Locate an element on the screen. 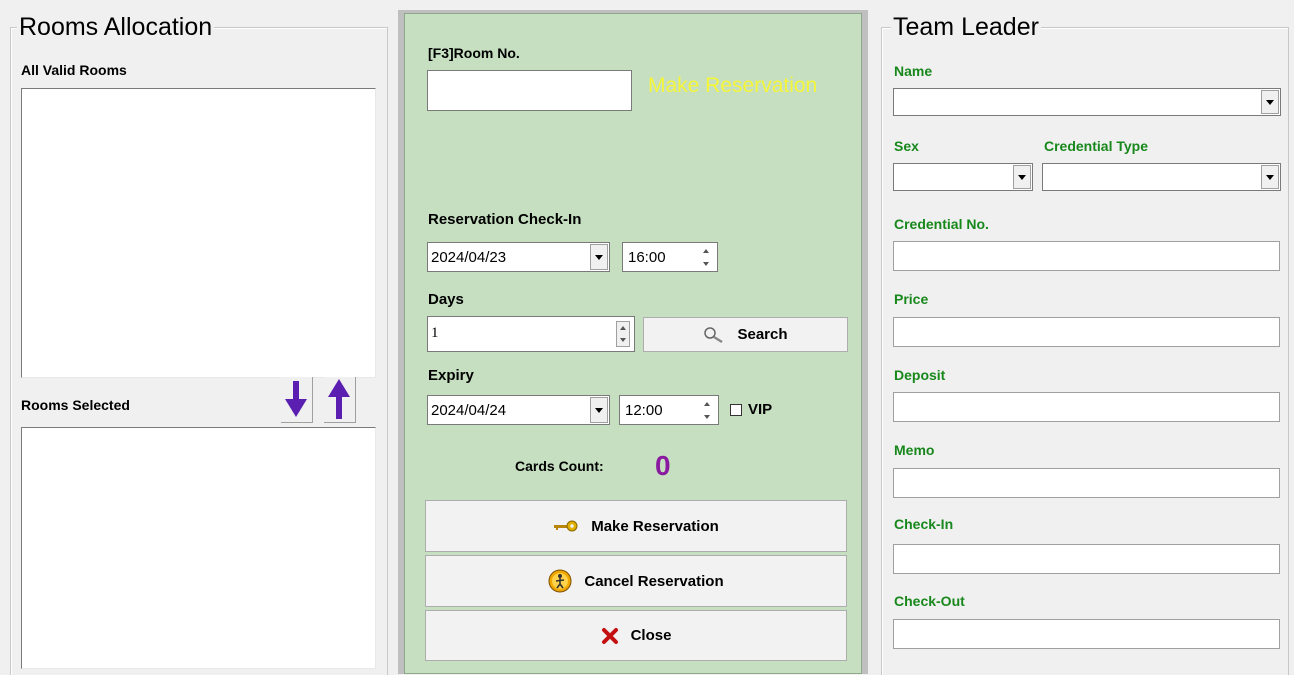  move-up-button is located at coordinates (340, 400).